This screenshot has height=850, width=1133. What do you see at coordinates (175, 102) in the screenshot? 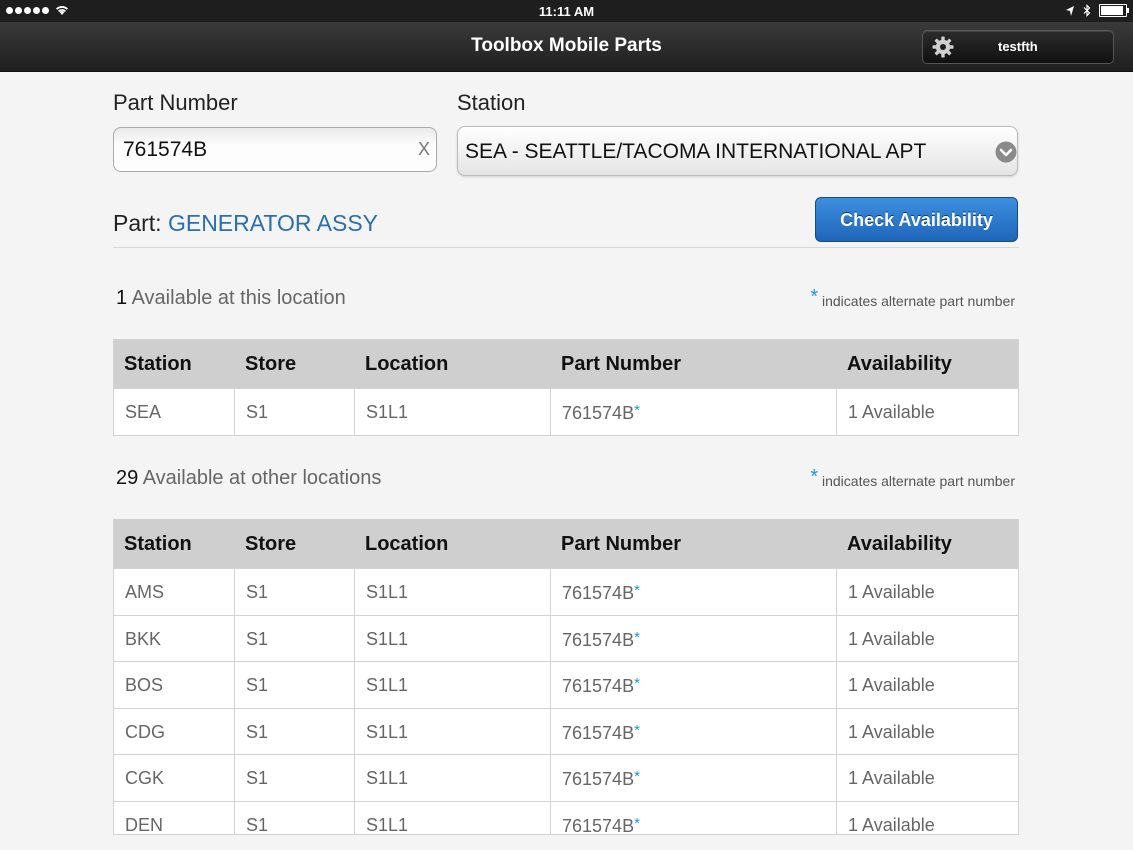
I see `part-number-label: Part Number` at bounding box center [175, 102].